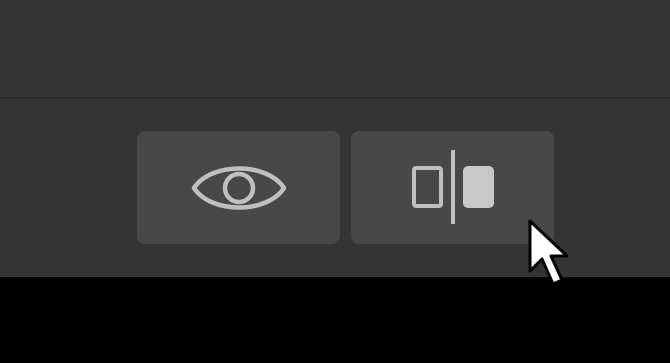  I want to click on mouse-pointer-icon, so click(548, 252).